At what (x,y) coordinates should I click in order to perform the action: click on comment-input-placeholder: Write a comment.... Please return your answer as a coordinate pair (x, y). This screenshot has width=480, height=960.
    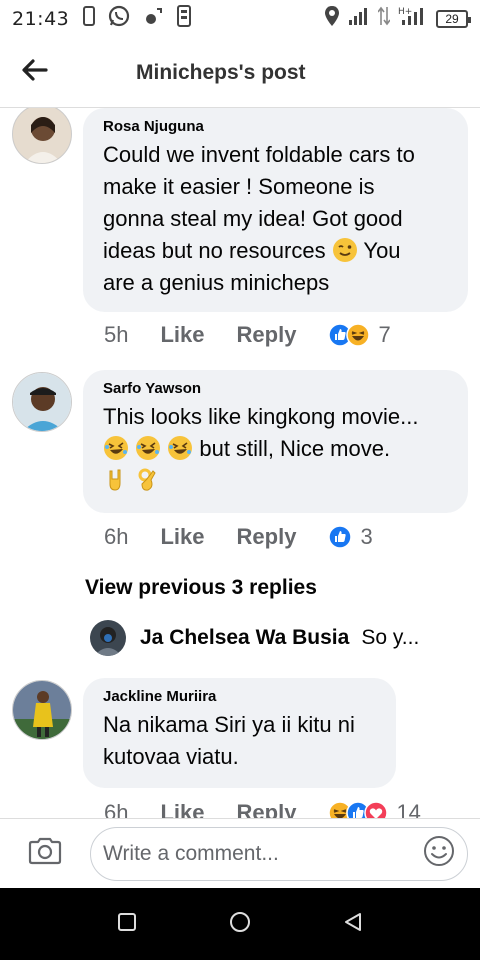
    Looking at the image, I should click on (263, 854).